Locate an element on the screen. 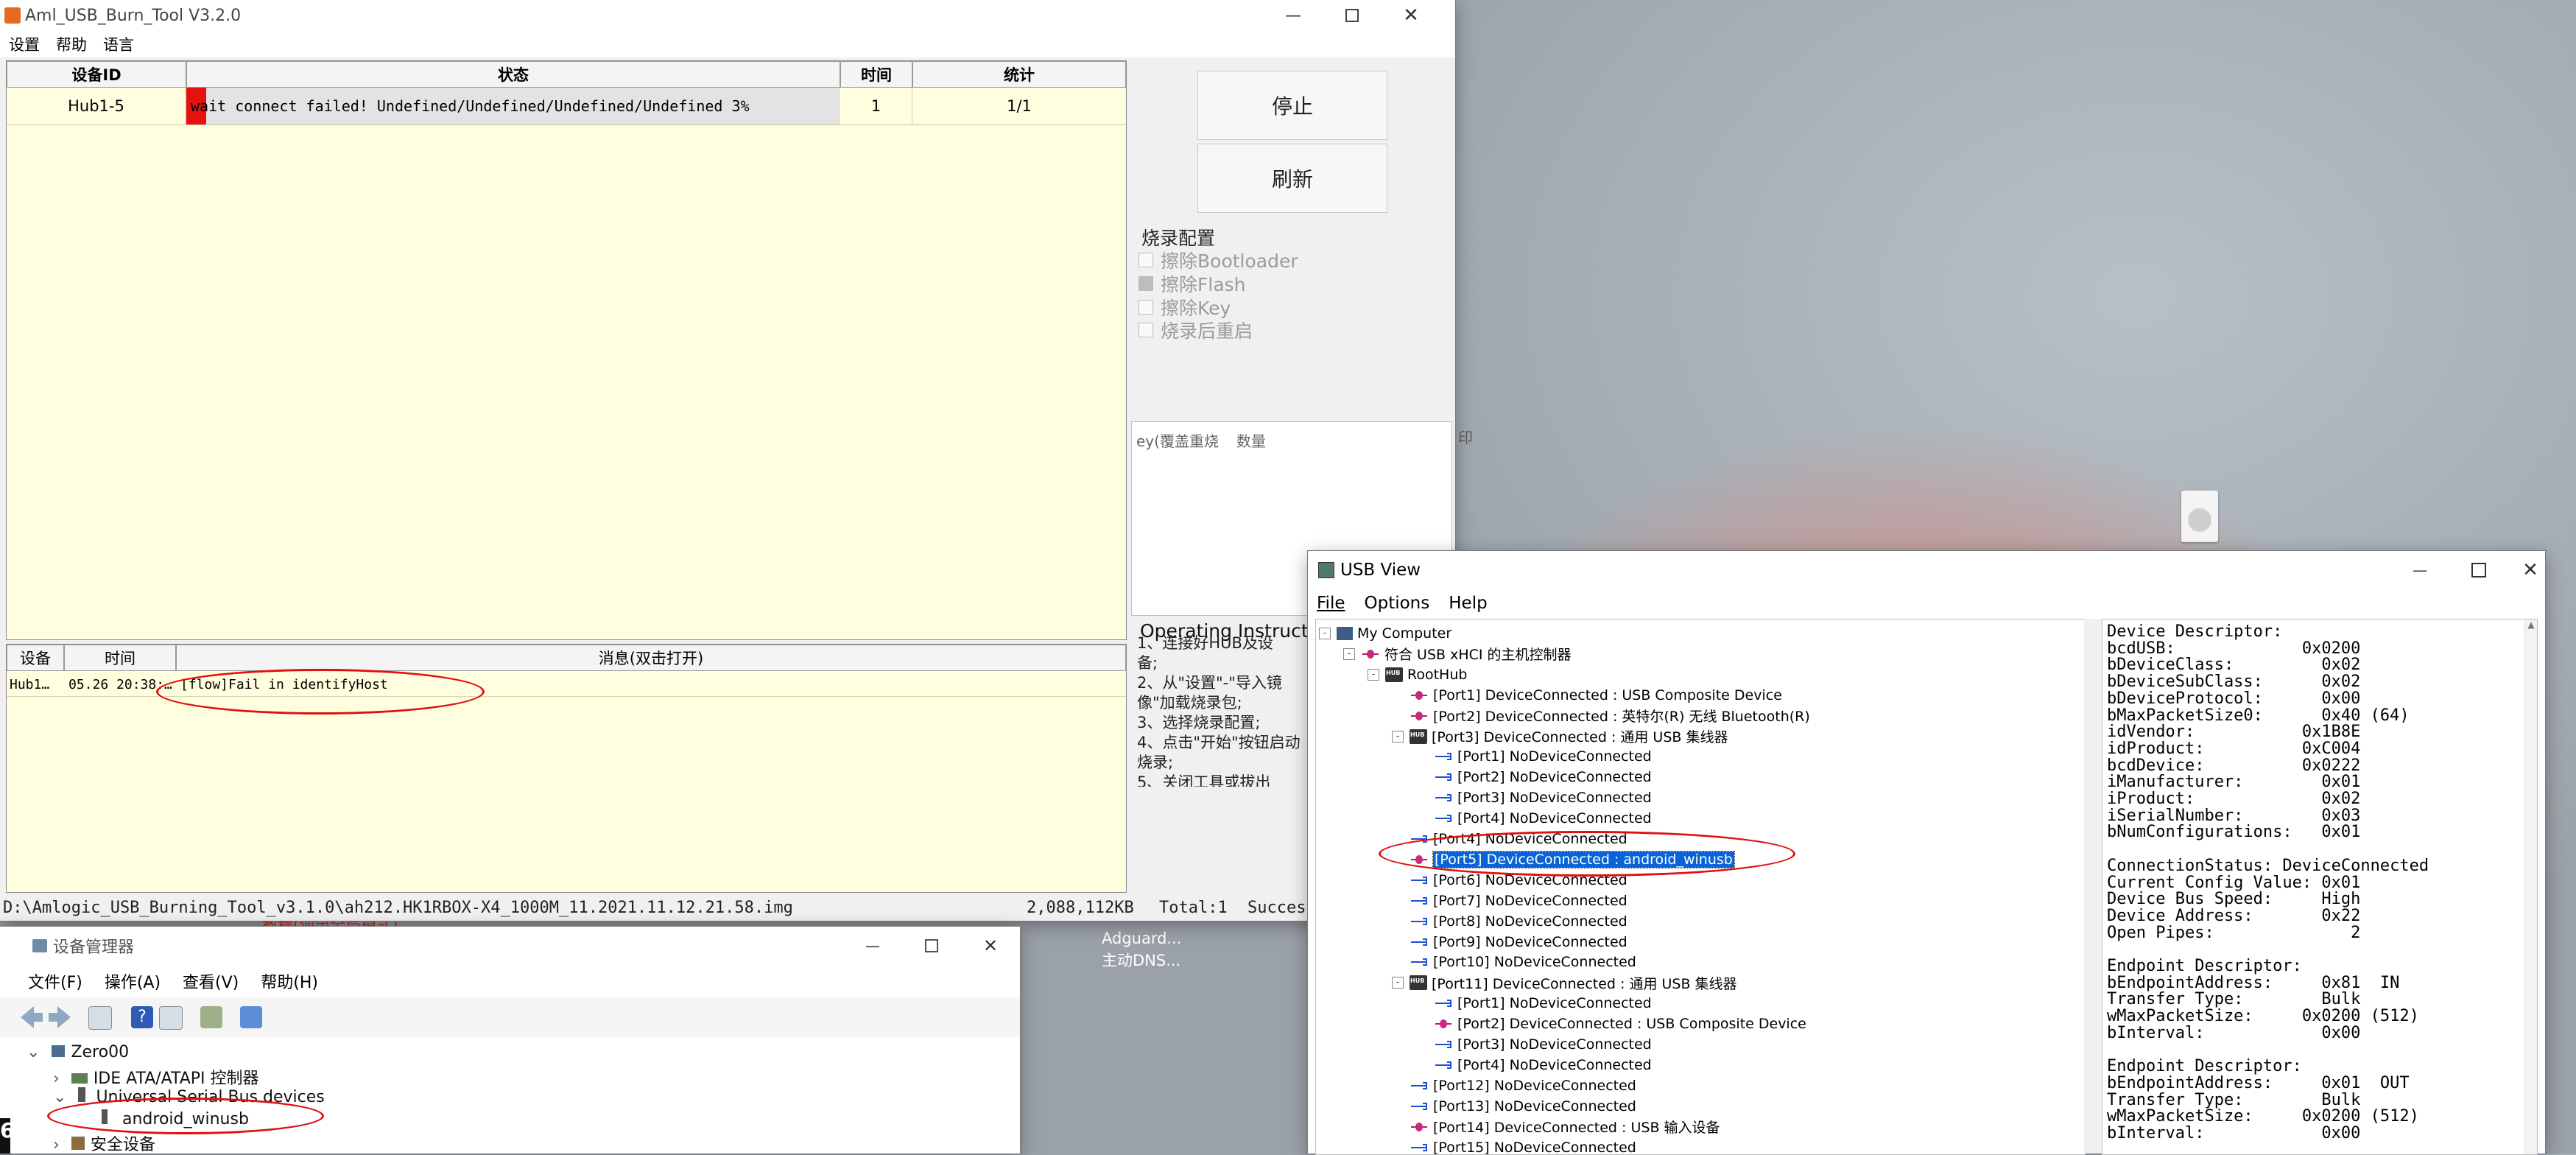  key-col-header-count: 数量 is located at coordinates (1251, 440).